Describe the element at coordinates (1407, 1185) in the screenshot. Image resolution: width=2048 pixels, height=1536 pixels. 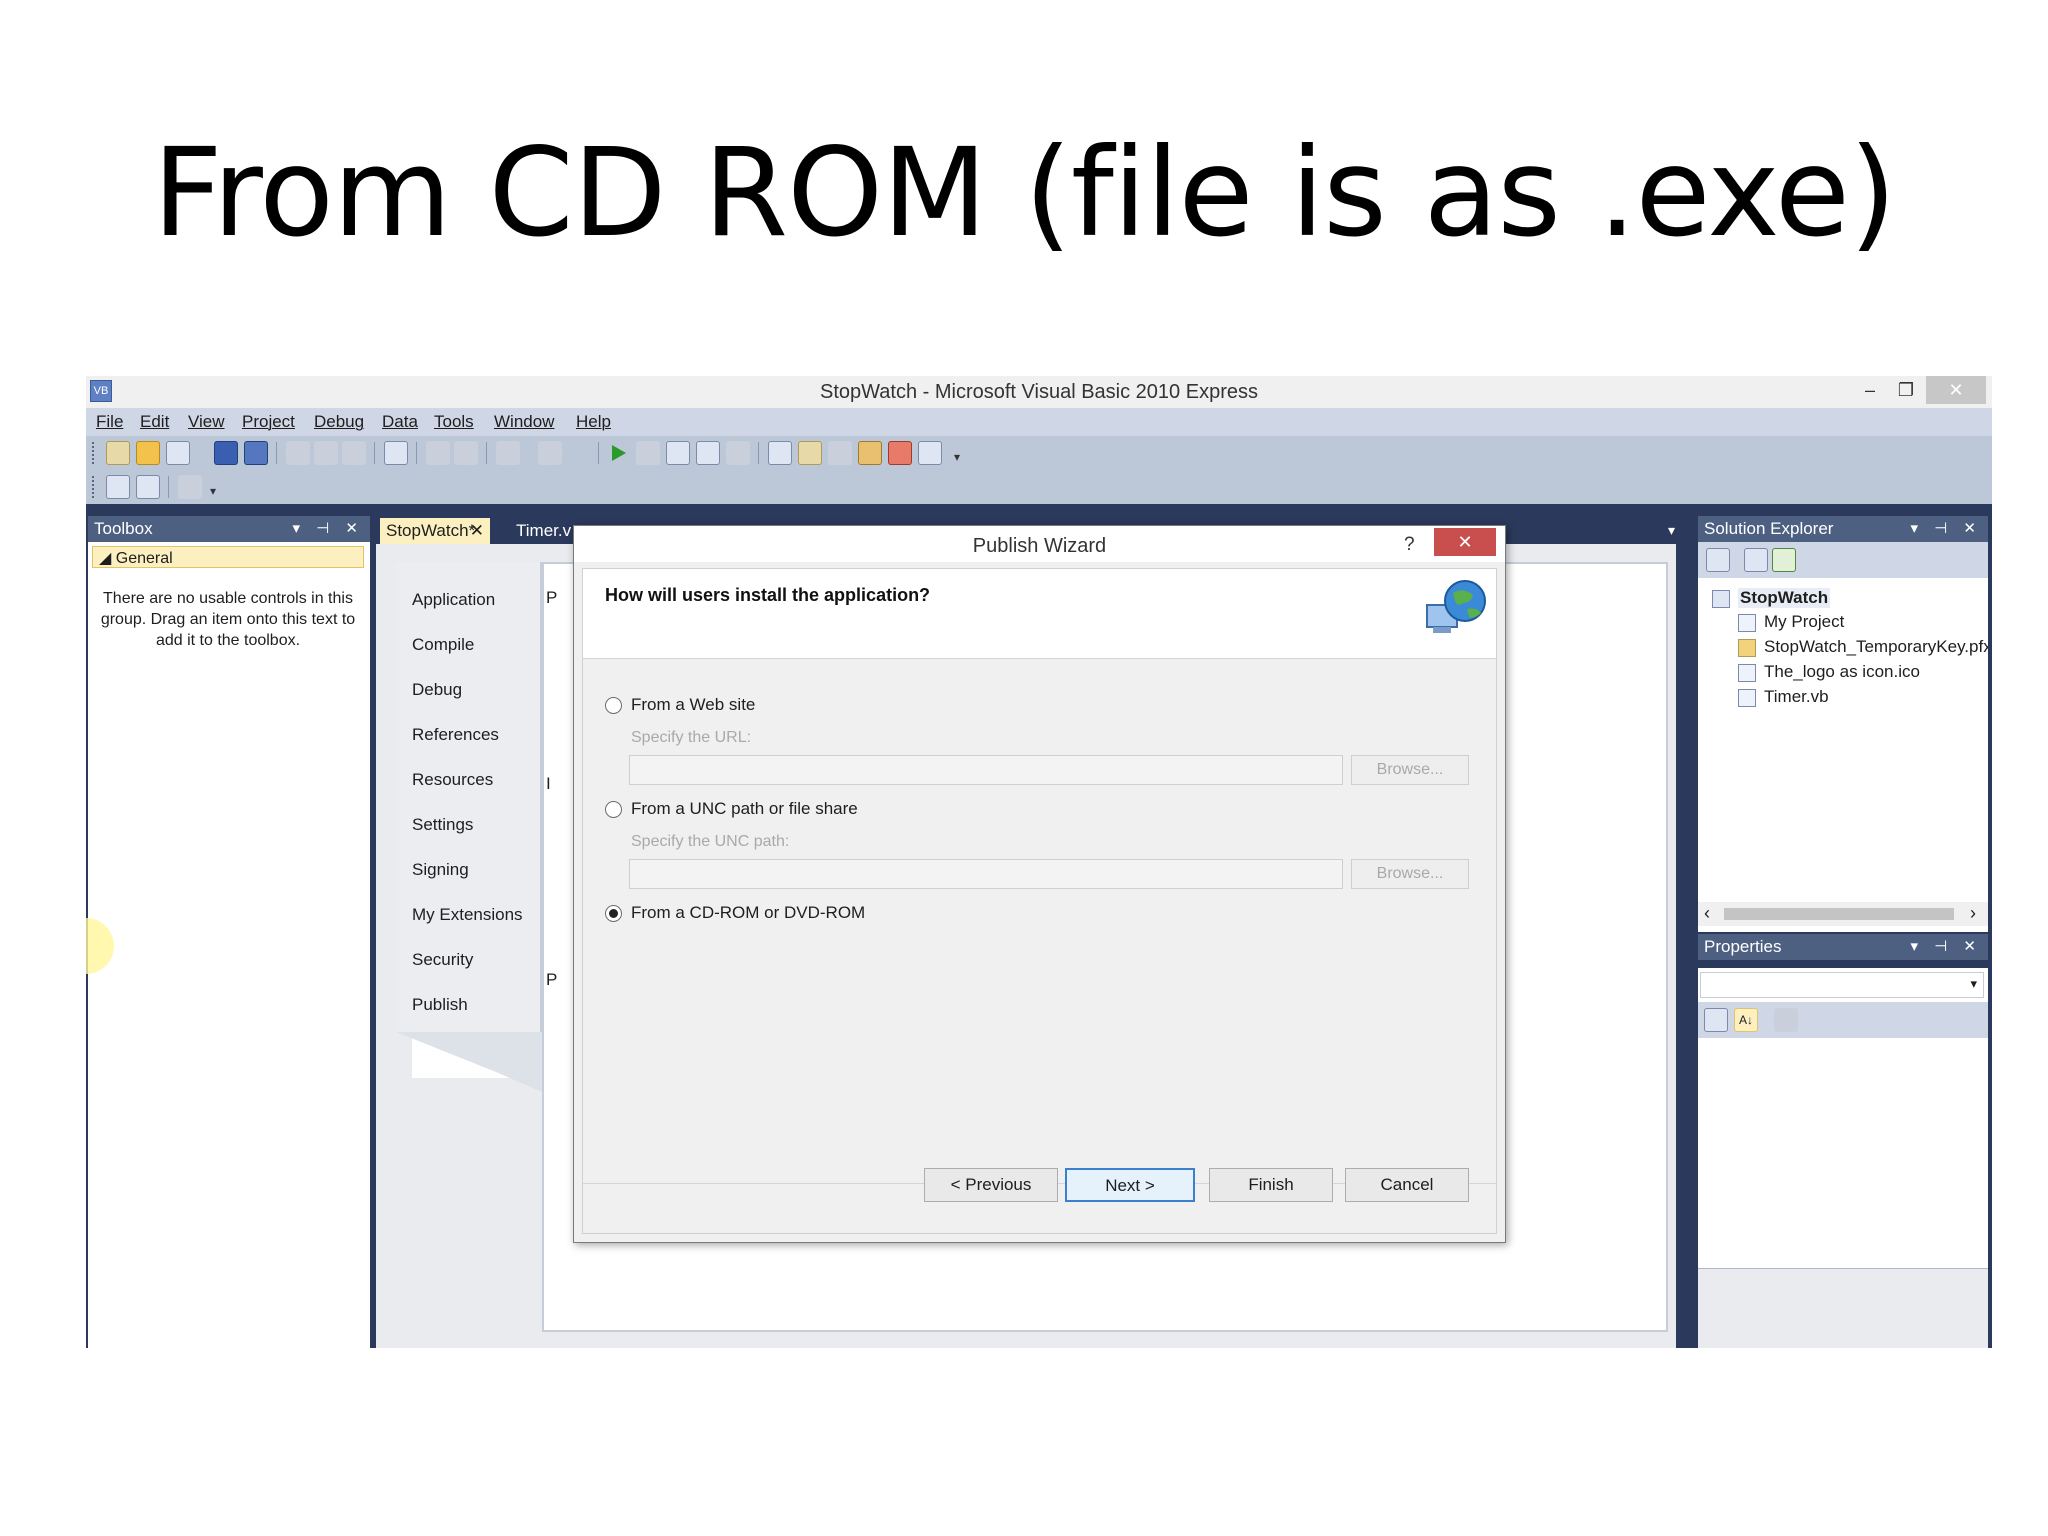
I see `cancel-button: Cancel` at that location.